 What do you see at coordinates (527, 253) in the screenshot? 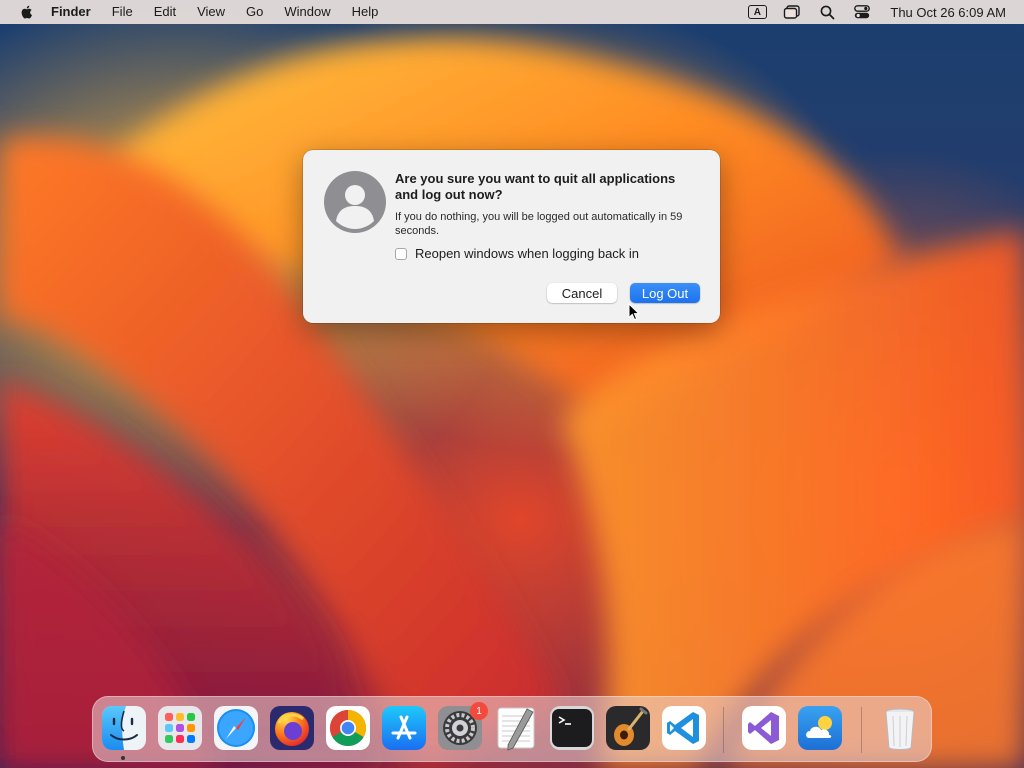
I see `reopen-windows-label: Reopen windows when logging back in` at bounding box center [527, 253].